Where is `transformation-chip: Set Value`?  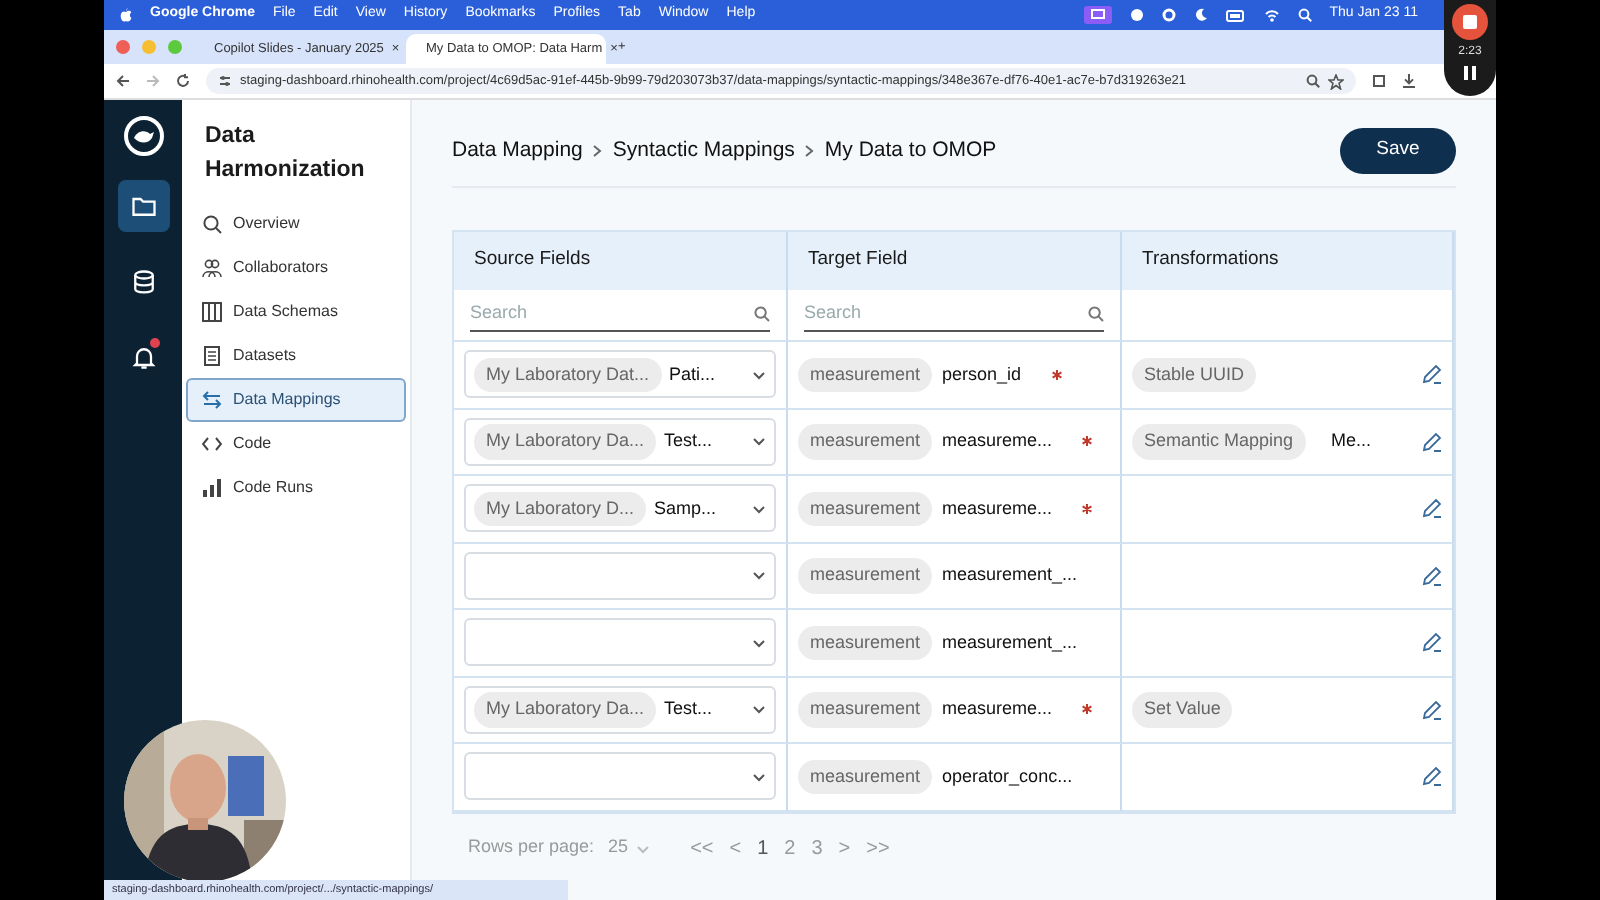
transformation-chip: Set Value is located at coordinates (1182, 709).